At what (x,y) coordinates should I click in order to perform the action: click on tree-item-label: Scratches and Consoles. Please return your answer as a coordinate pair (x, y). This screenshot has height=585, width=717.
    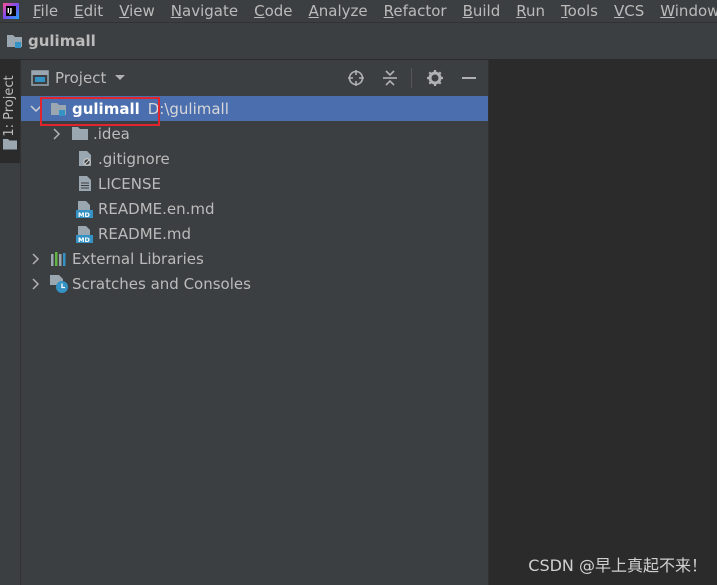
    Looking at the image, I should click on (161, 283).